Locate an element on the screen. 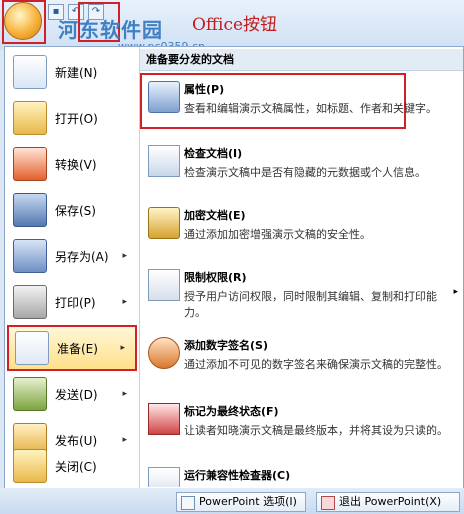 Image resolution: width=464 pixels, height=514 pixels. submenu-item-title: 加密文档(E) is located at coordinates (215, 215).